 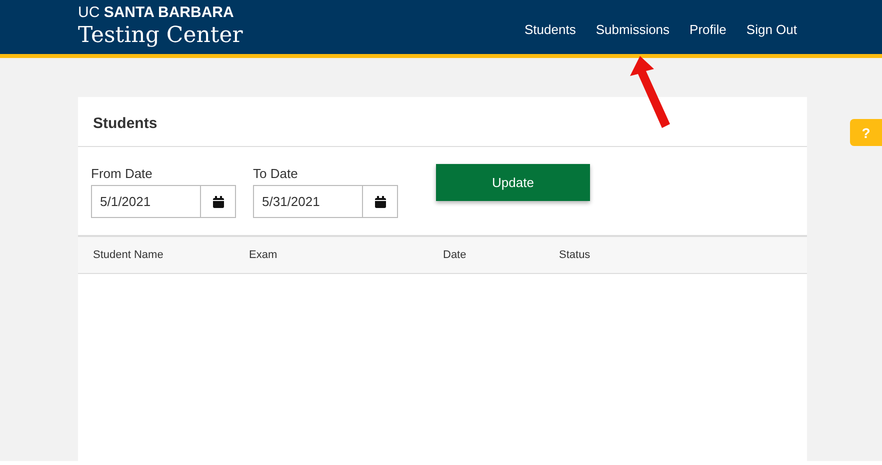 I want to click on nav-link: Sign Out, so click(x=771, y=29).